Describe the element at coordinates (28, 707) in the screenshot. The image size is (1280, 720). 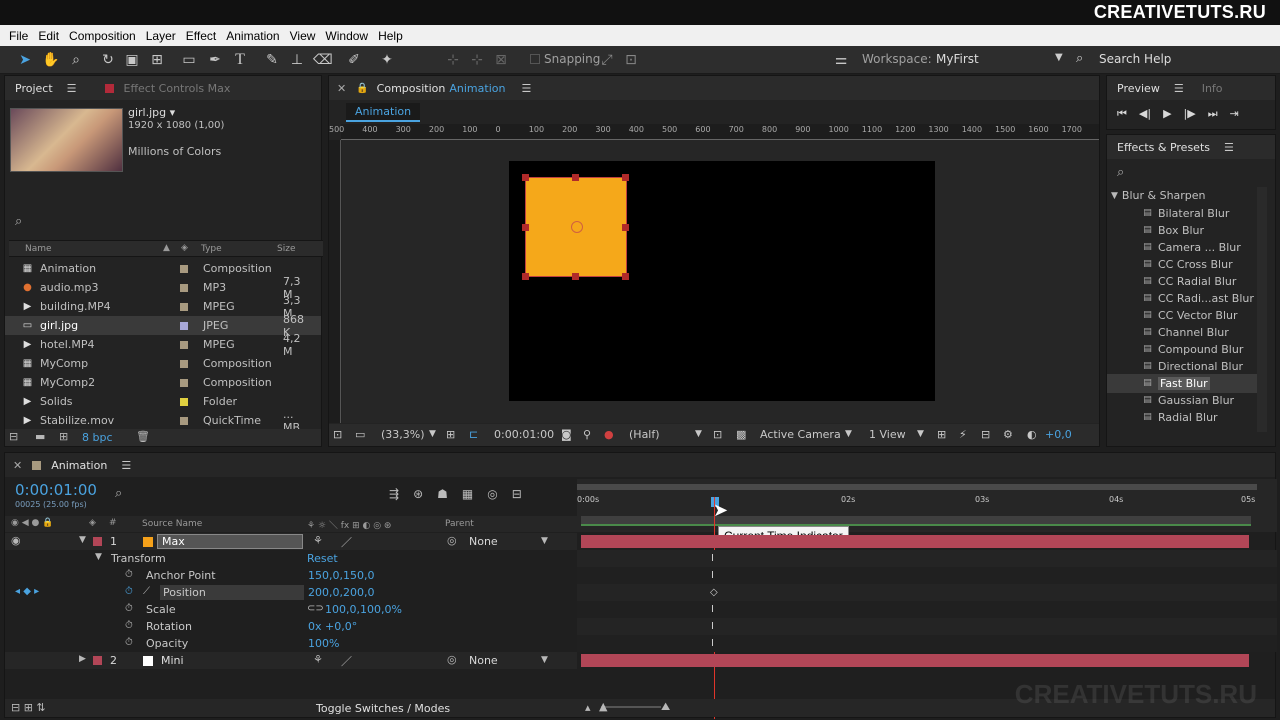
I see `footer-toggle-icons: ⊟ ⊞ ⇅` at that location.